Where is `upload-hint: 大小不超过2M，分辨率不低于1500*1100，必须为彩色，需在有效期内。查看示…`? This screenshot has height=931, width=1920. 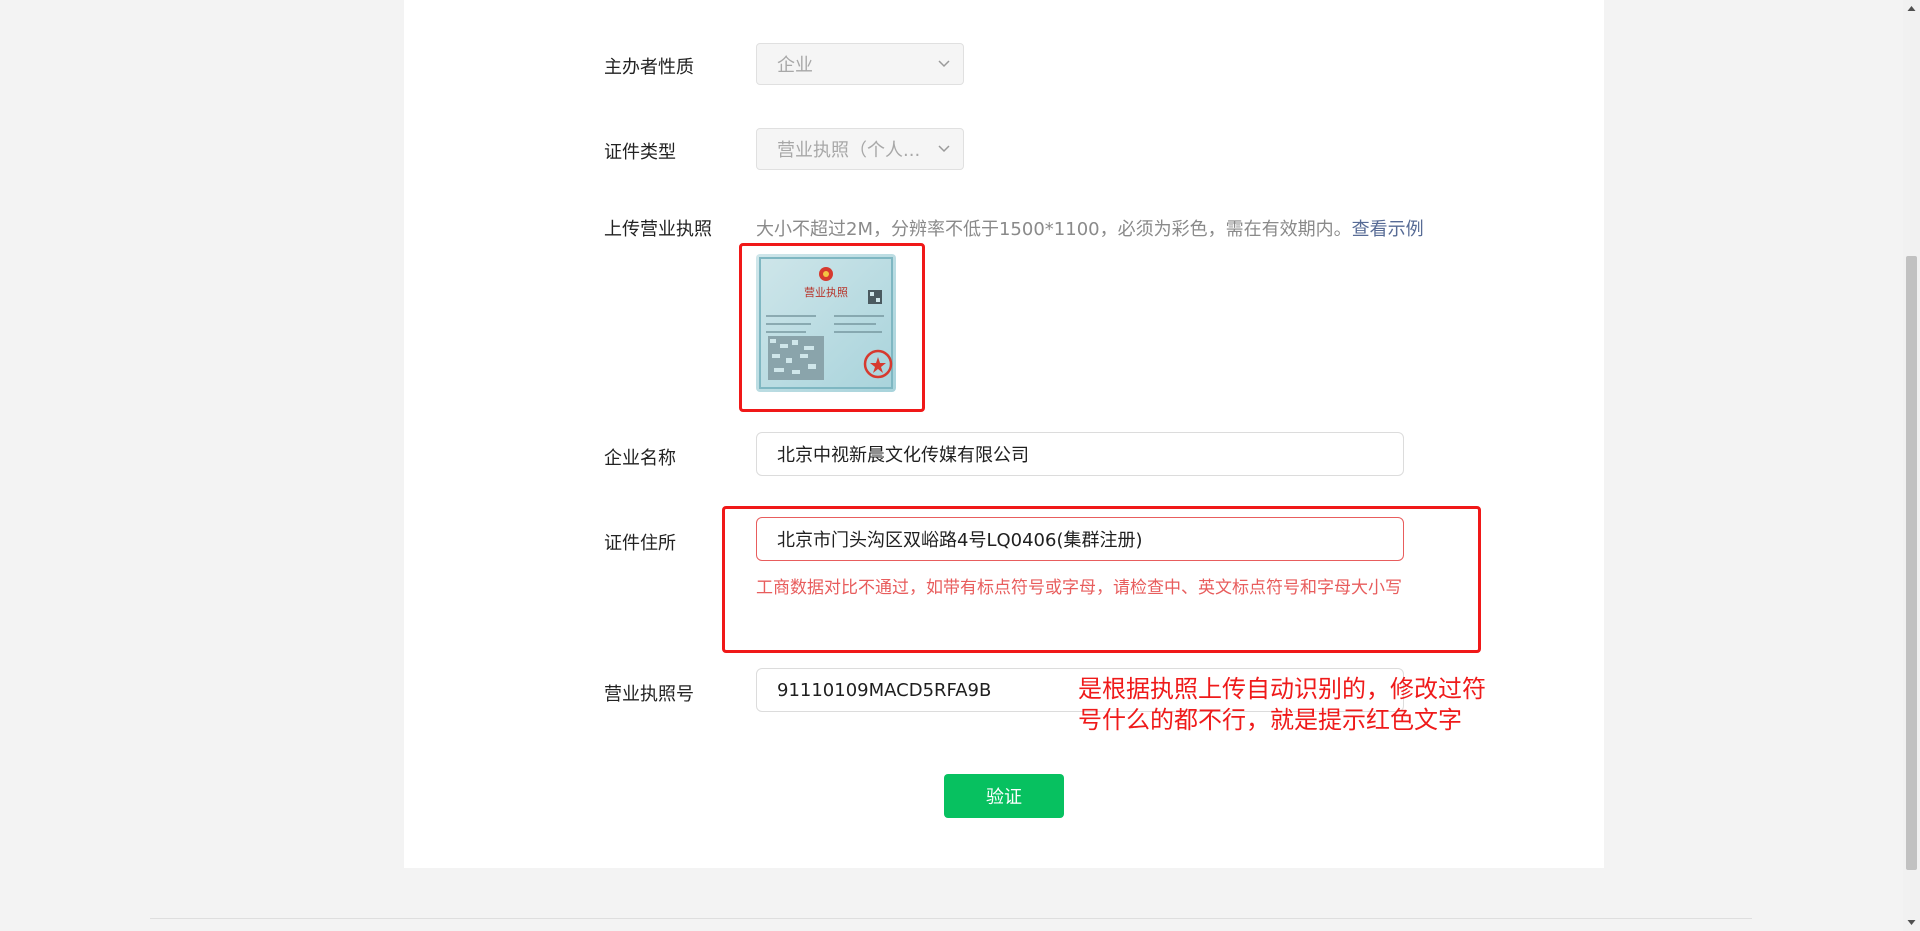
upload-hint: 大小不超过2M，分辨率不低于1500*1100，必须为彩色，需在有效期内。查看示… is located at coordinates (1090, 228).